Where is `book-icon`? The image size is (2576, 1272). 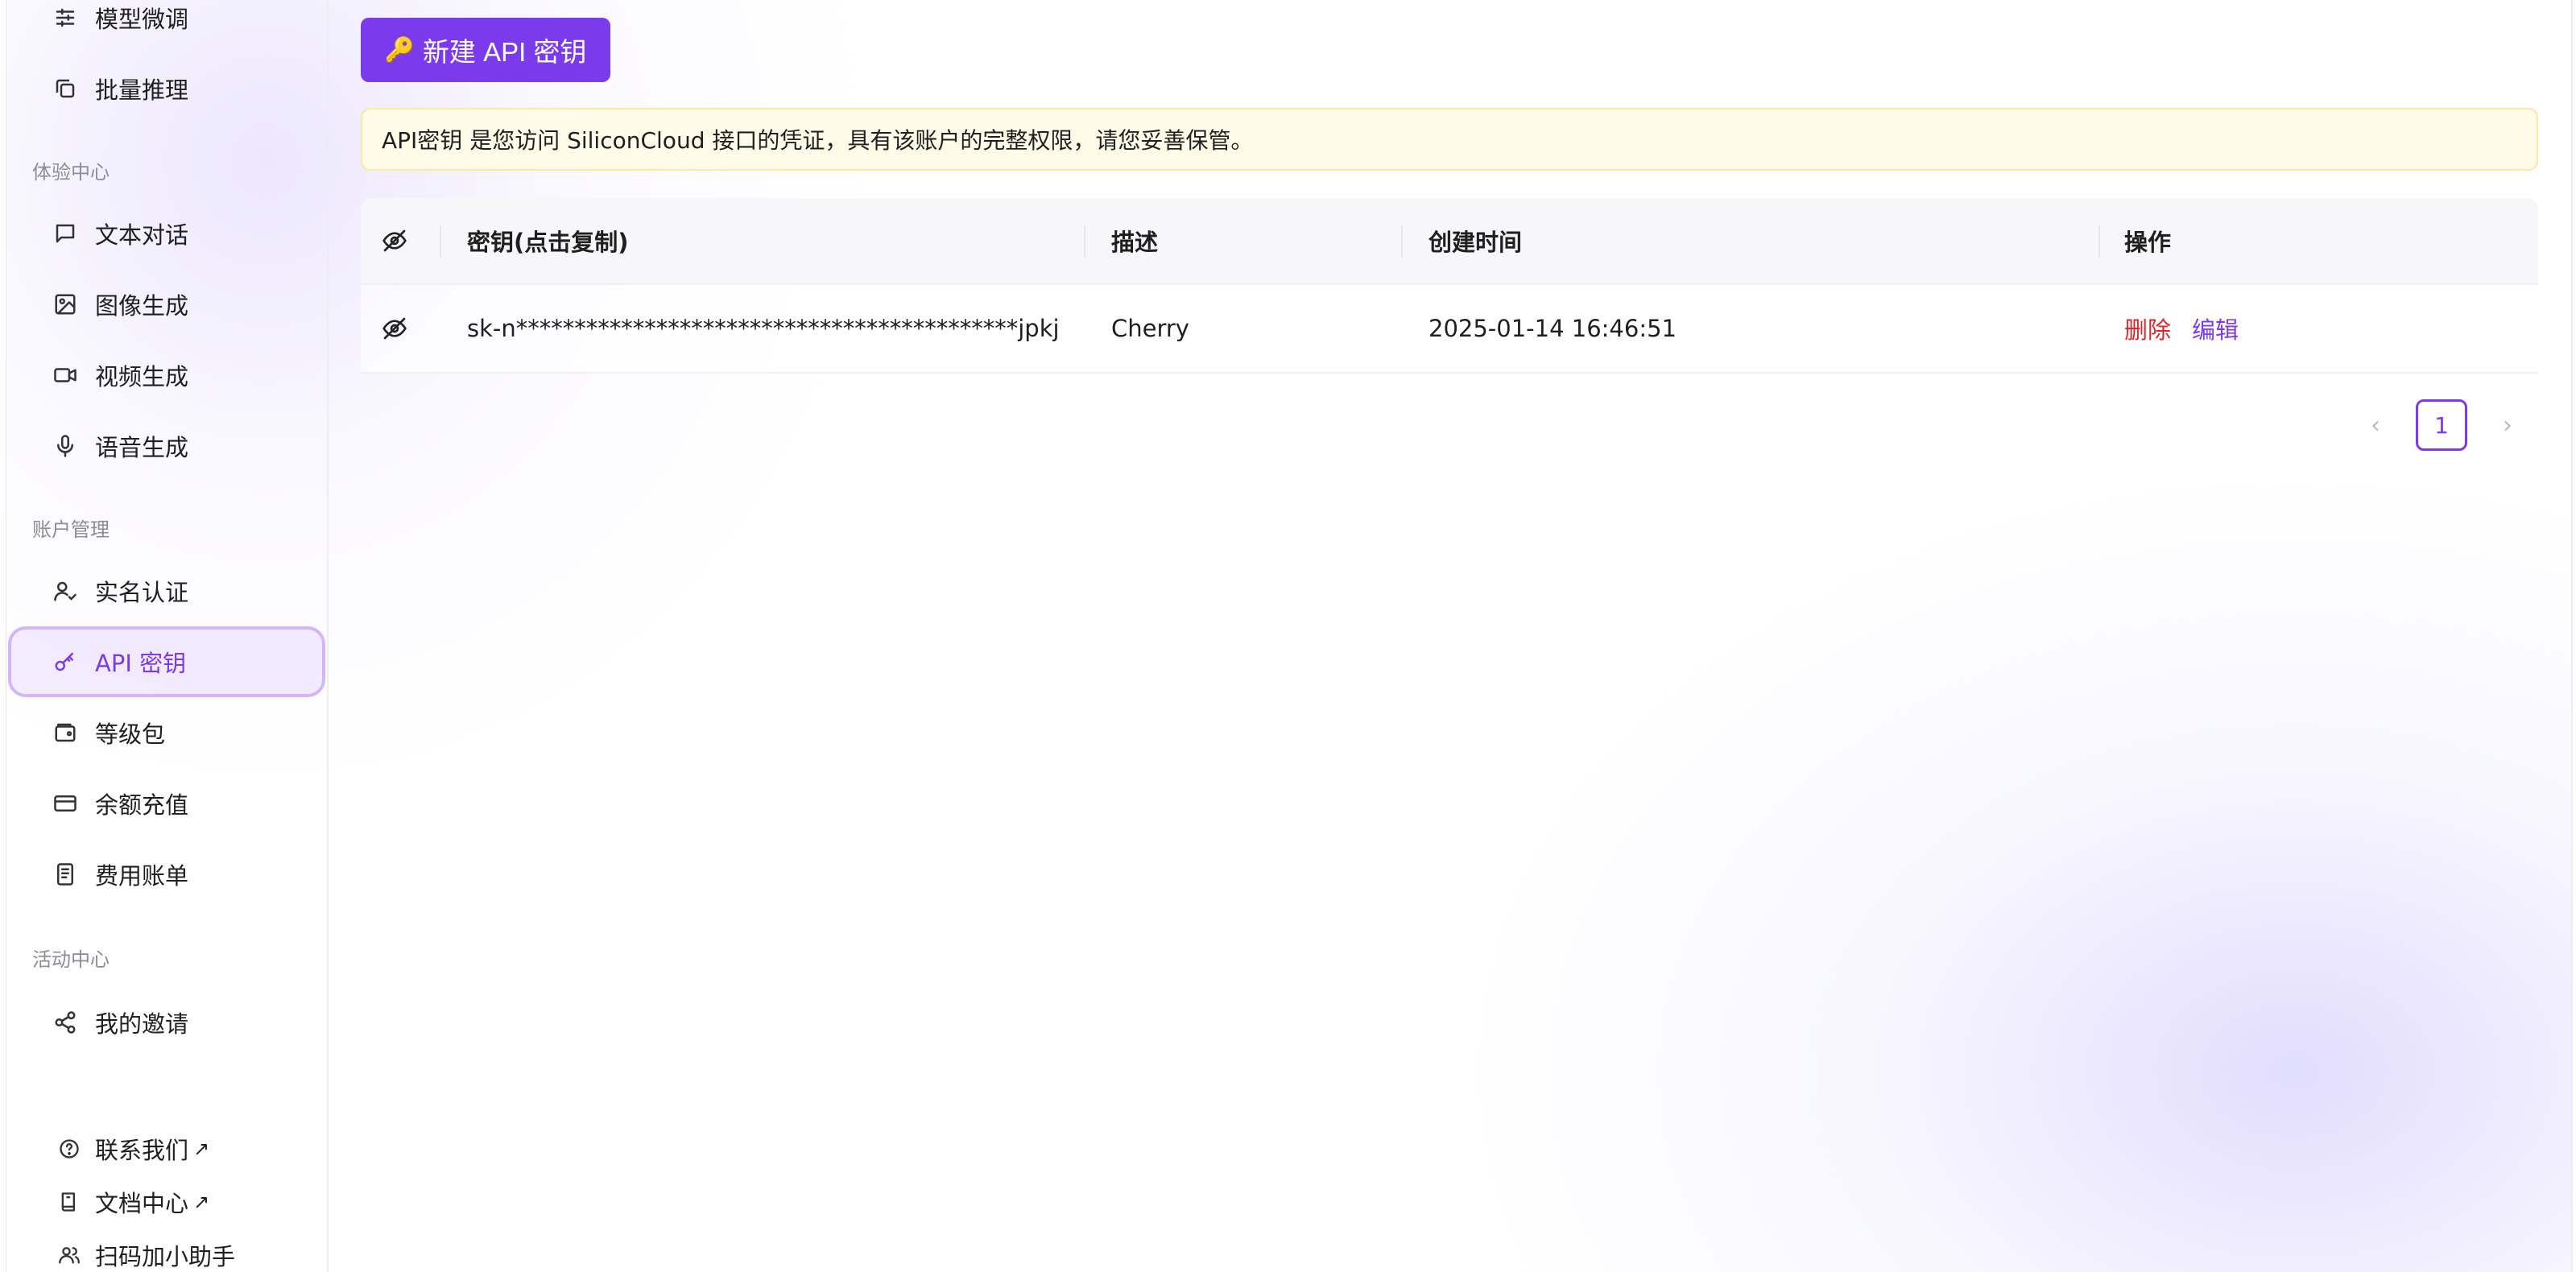 book-icon is located at coordinates (70, 1202).